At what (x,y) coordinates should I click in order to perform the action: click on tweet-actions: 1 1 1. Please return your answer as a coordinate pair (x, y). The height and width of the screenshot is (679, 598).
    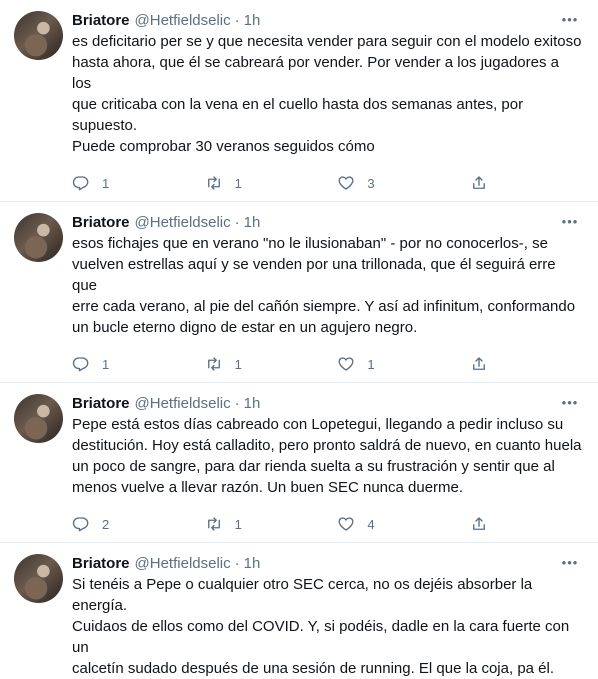
    Looking at the image, I should click on (327, 364).